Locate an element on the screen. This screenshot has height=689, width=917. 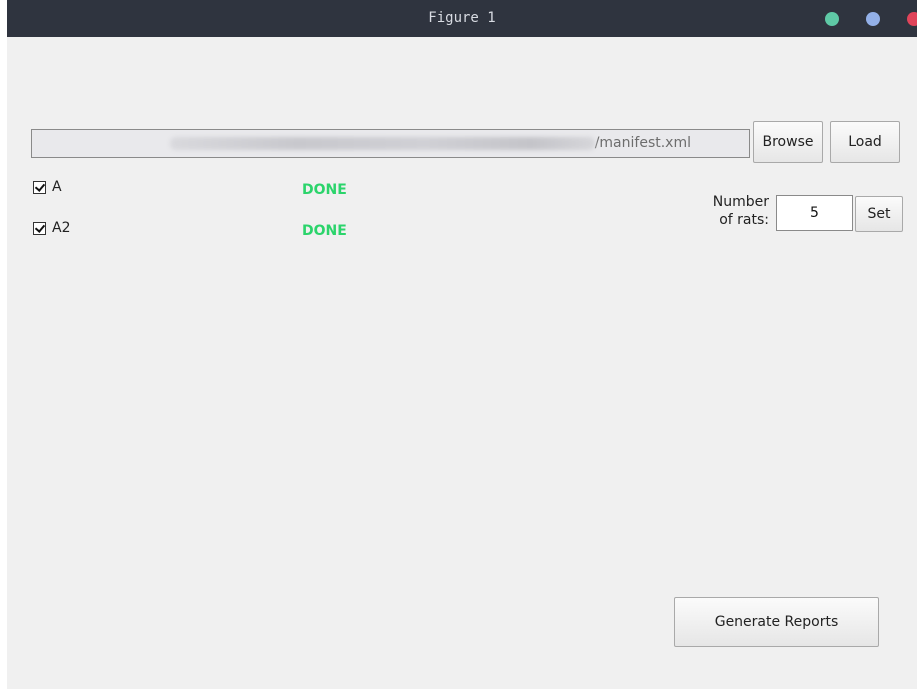
item-label: A is located at coordinates (57, 187).